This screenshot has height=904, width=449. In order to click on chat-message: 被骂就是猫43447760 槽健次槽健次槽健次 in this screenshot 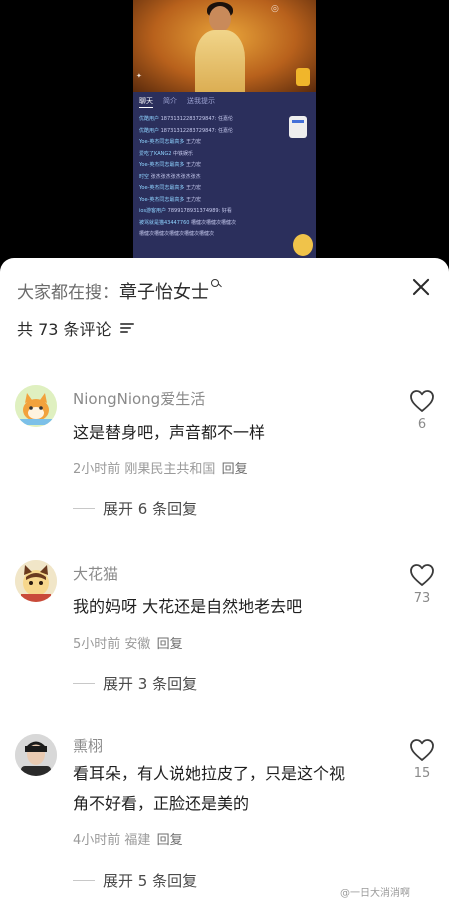, I will do `click(188, 222)`.